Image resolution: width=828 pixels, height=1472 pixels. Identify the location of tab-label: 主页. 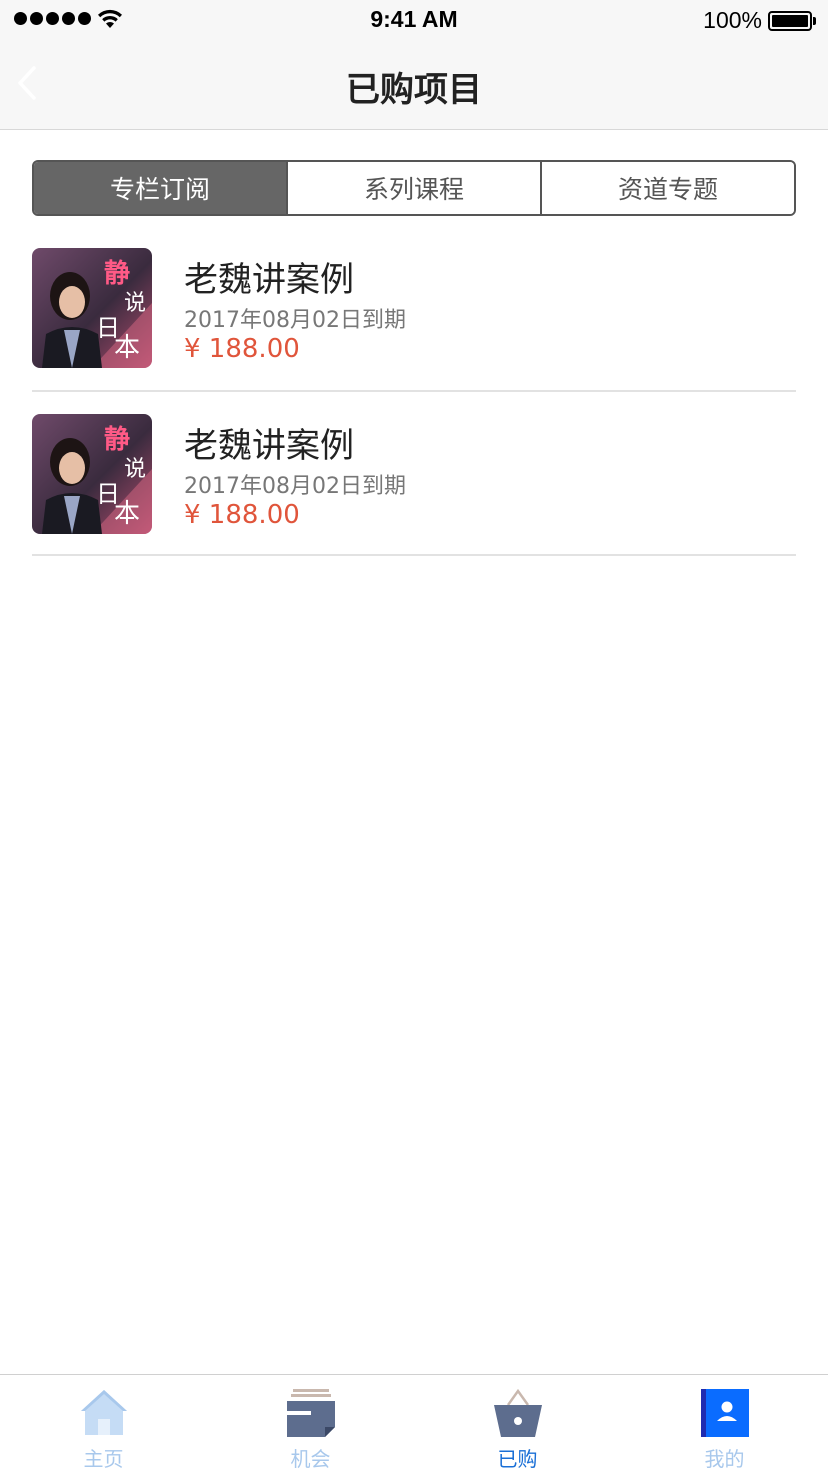
(103, 1459).